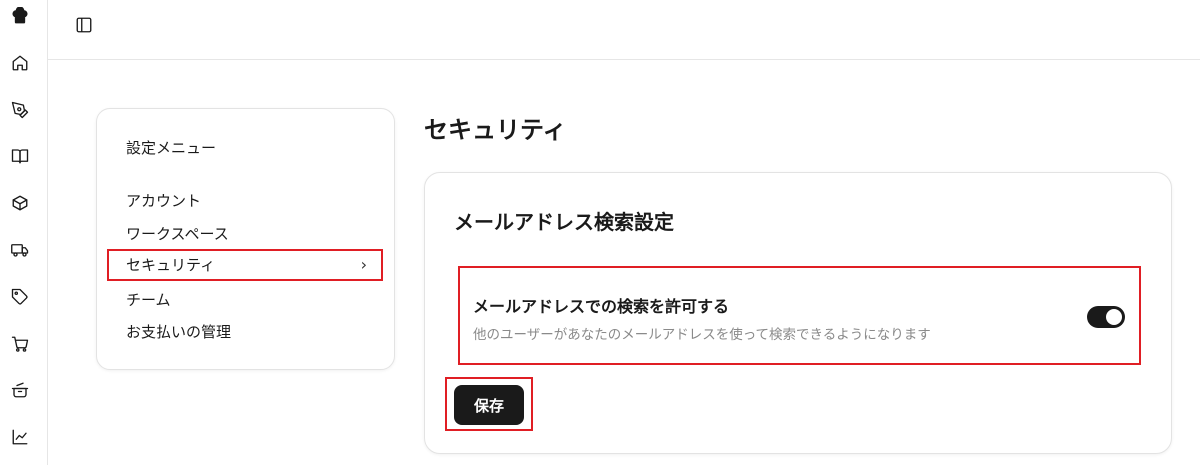 This screenshot has height=465, width=1200. I want to click on save-button: 保存, so click(489, 405).